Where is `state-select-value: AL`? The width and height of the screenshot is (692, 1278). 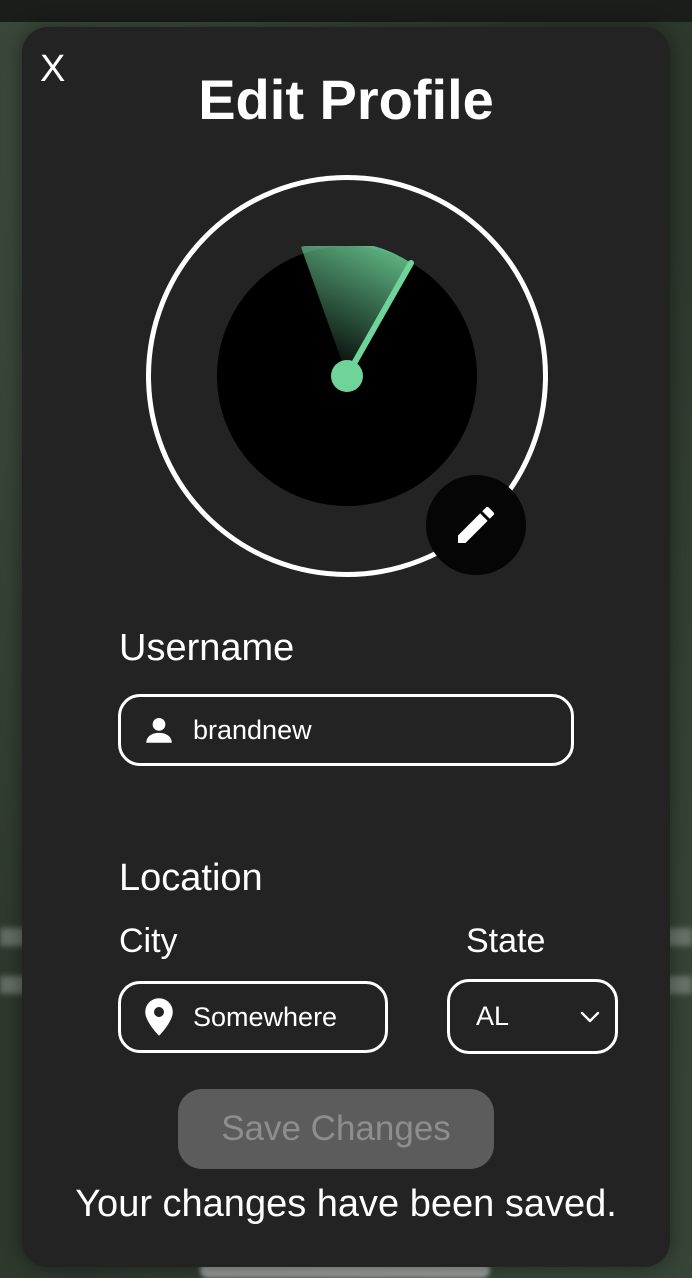 state-select-value: AL is located at coordinates (493, 1016).